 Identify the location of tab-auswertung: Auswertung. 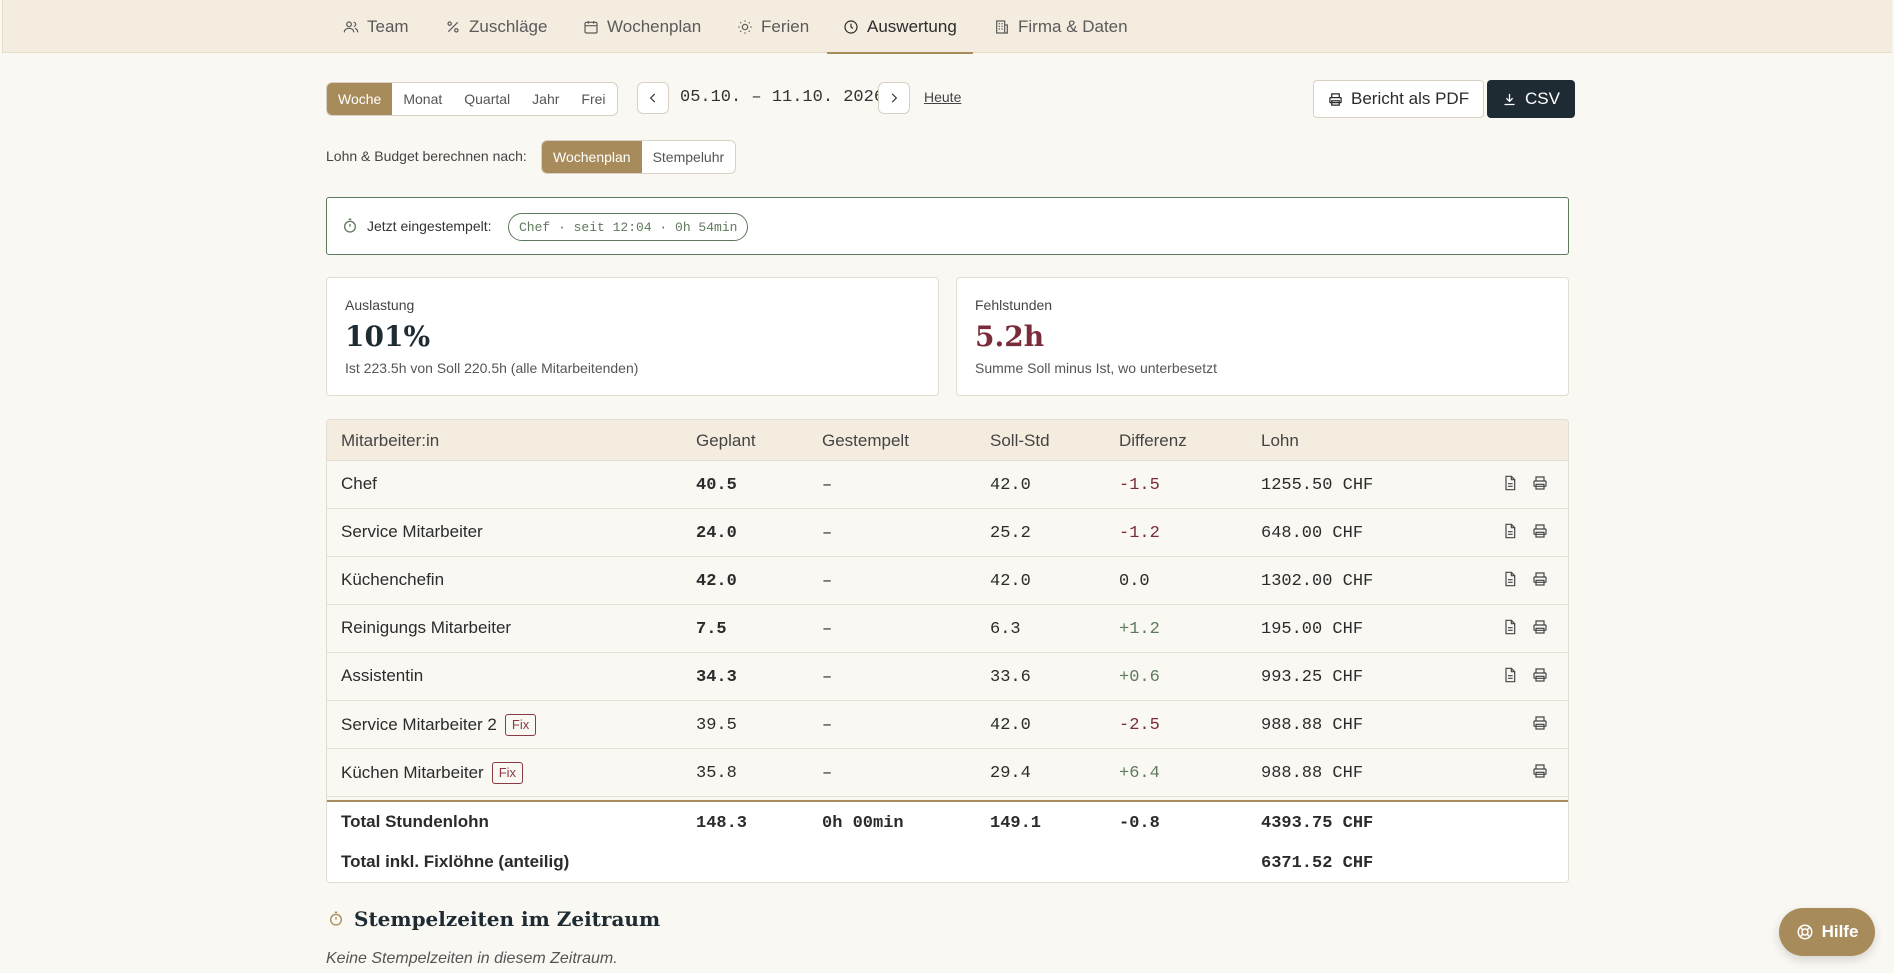
(900, 27).